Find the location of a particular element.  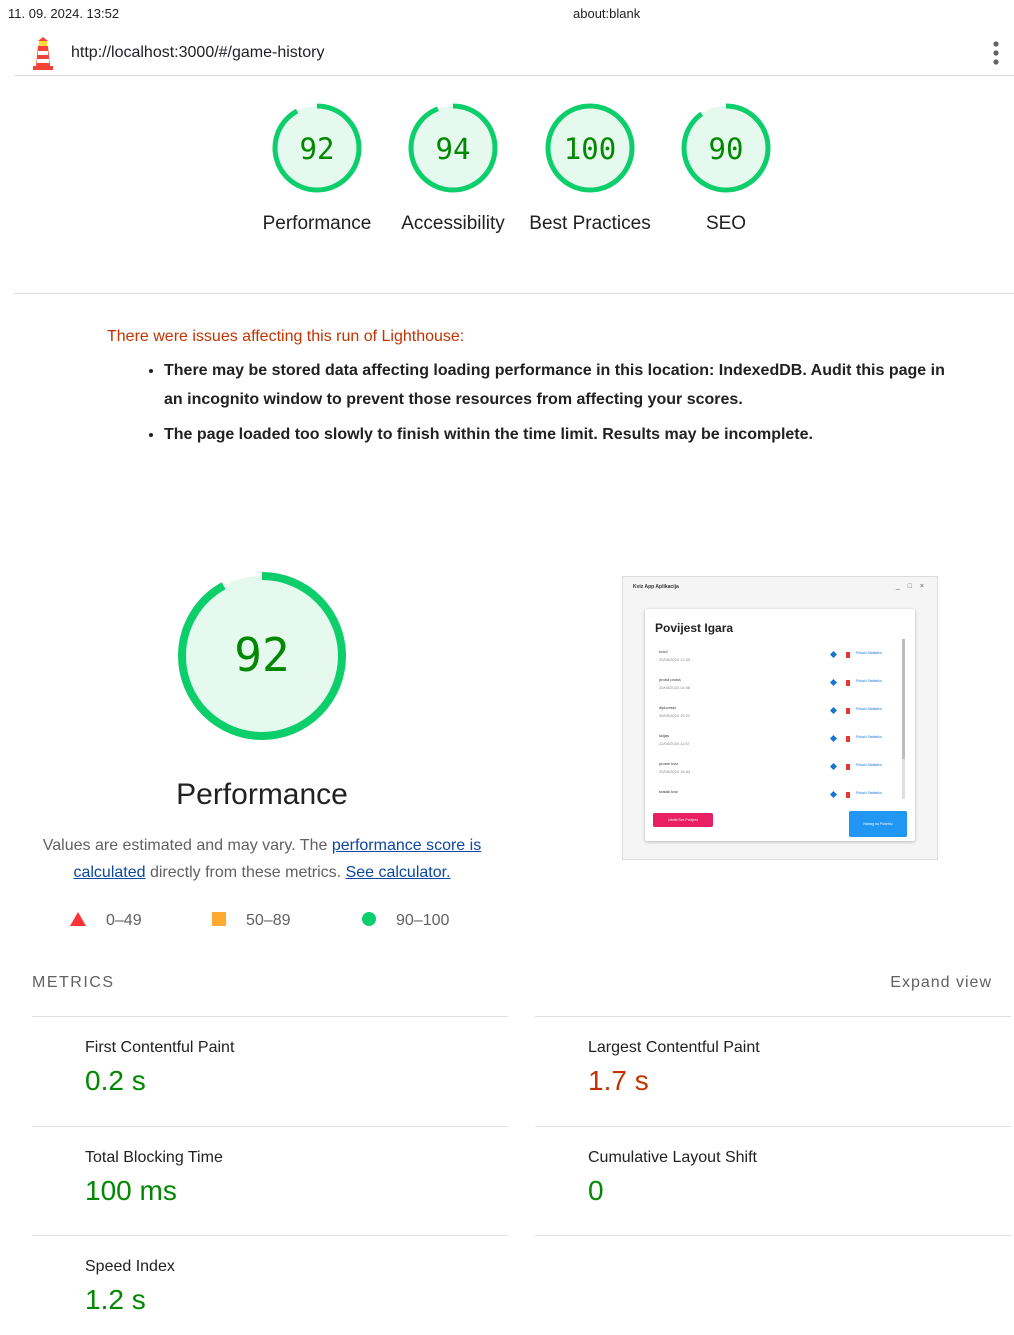

square-icon is located at coordinates (219, 919).